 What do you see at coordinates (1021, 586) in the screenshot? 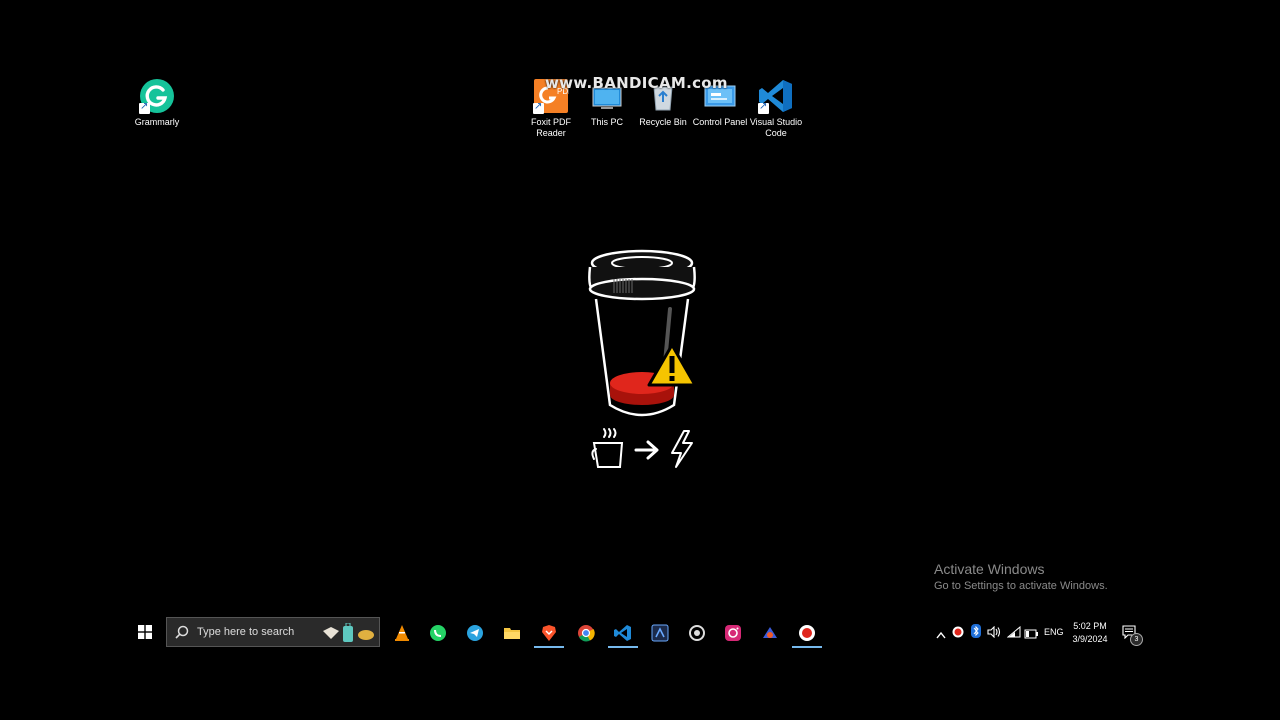
I see `activate-subtitle: Go to Settings to activate Windows.` at bounding box center [1021, 586].